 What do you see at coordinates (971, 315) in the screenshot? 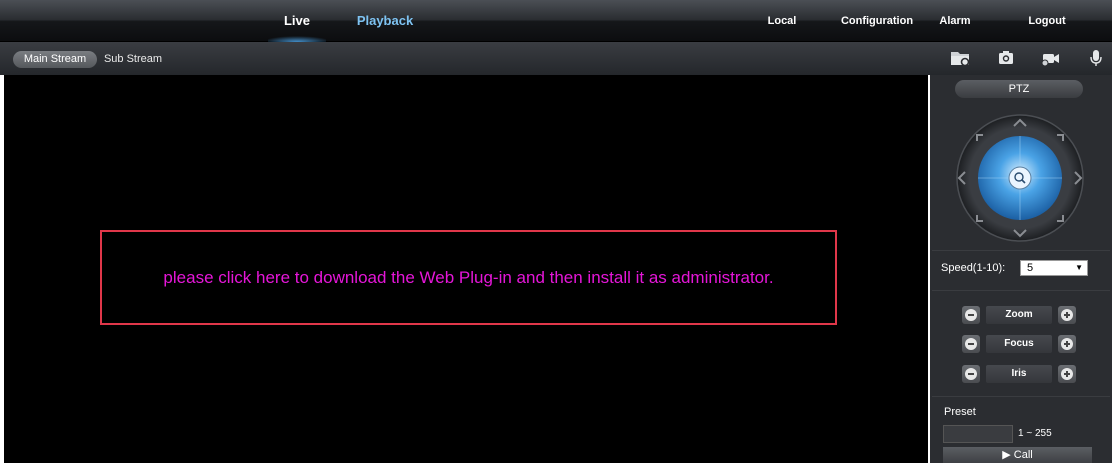
I see `zoom-out-button` at bounding box center [971, 315].